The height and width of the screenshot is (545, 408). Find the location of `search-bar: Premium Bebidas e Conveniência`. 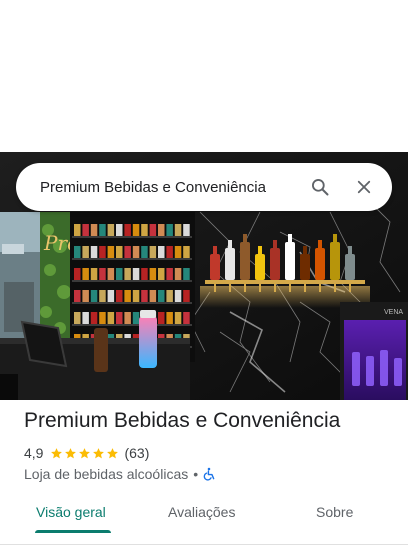

search-bar: Premium Bebidas e Conveniência is located at coordinates (204, 187).